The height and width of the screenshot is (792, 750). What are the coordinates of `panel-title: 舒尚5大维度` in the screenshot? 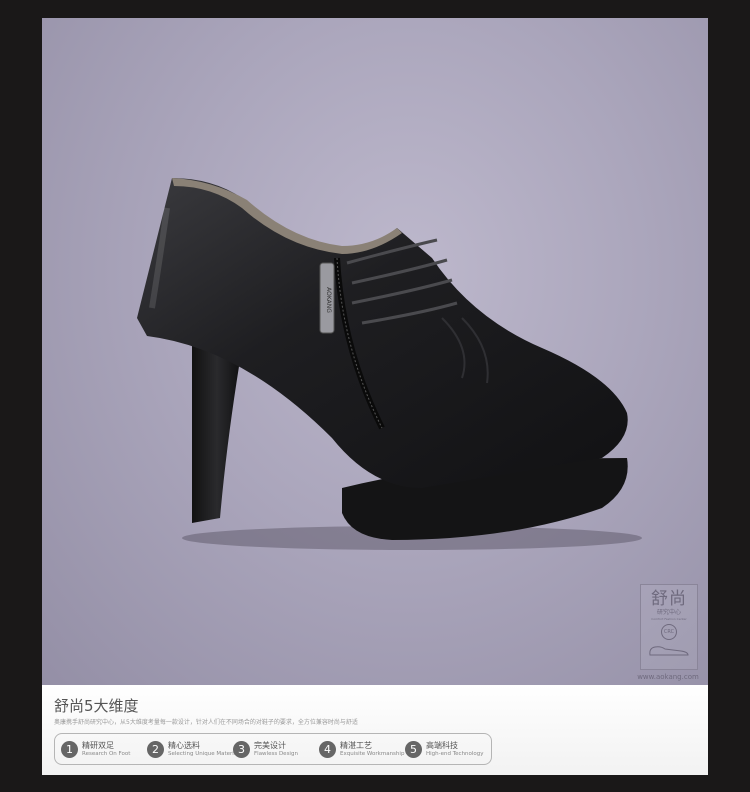 It's located at (96, 706).